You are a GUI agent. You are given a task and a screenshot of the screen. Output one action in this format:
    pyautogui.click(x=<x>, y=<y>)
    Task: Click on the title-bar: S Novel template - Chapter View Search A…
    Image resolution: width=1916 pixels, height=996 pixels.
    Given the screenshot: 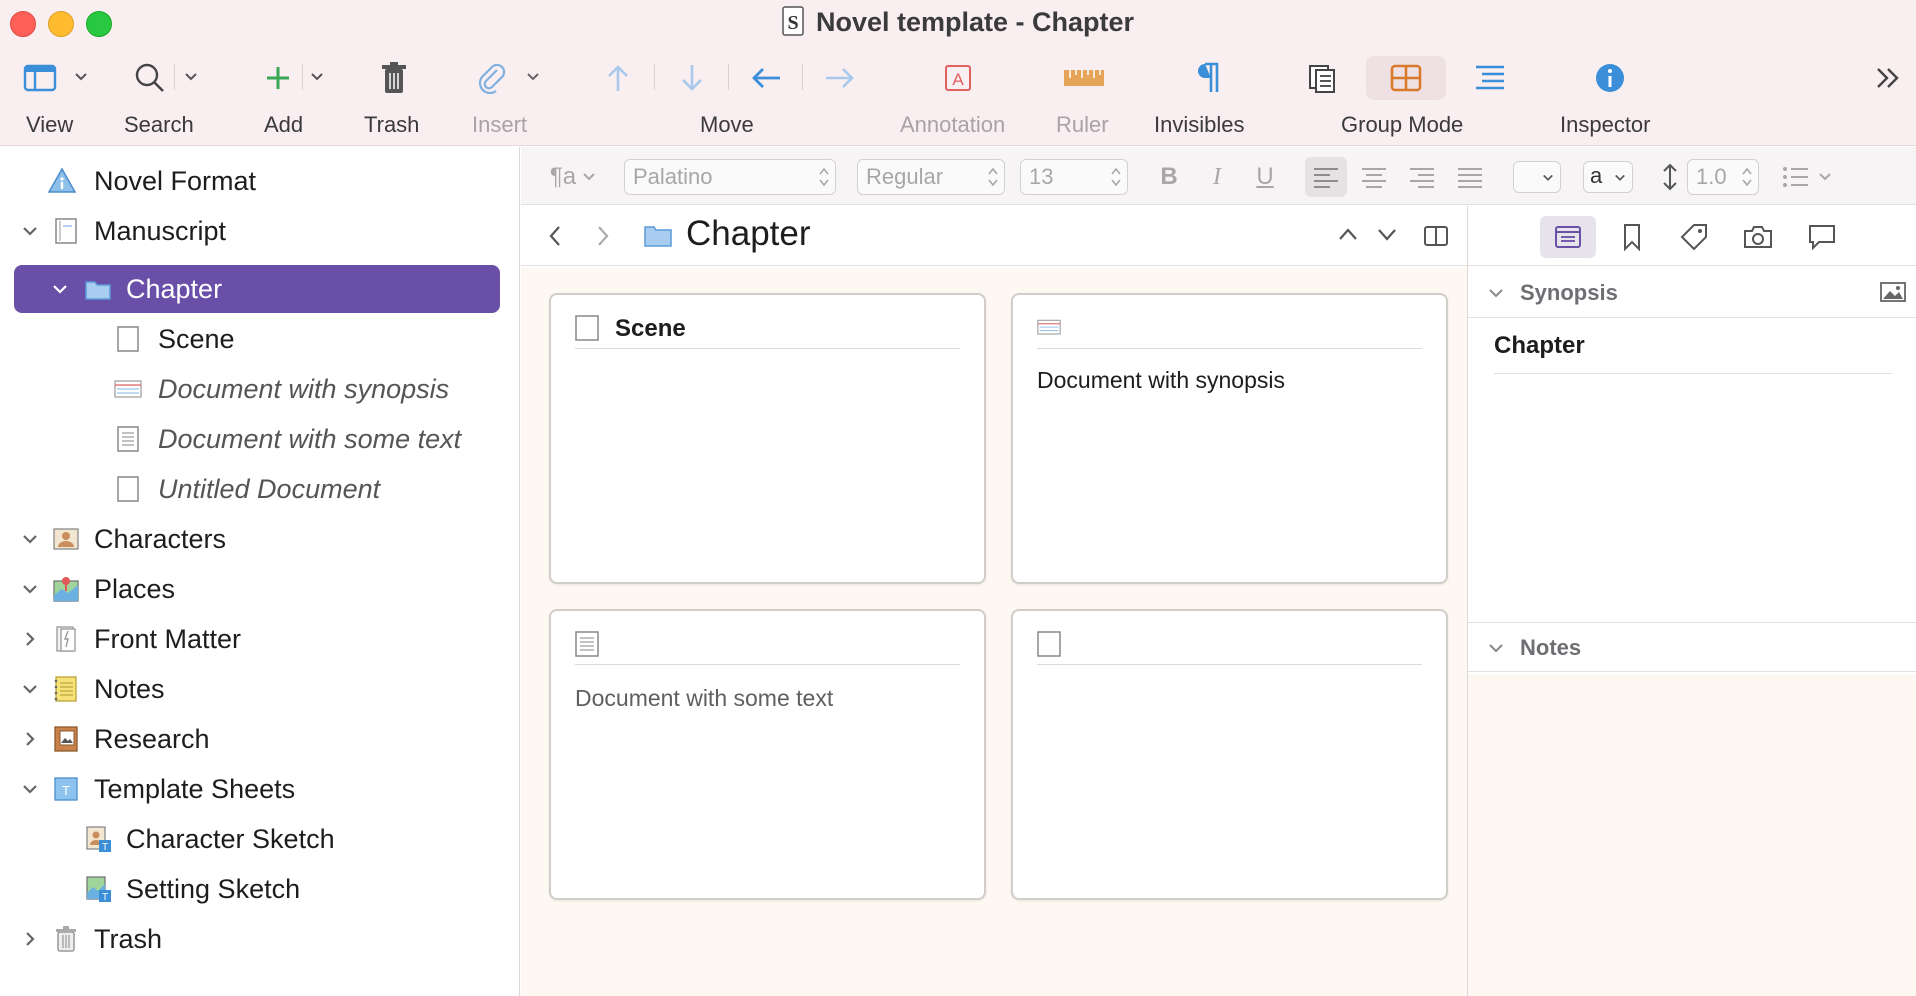 What is the action you would take?
    pyautogui.click(x=958, y=73)
    